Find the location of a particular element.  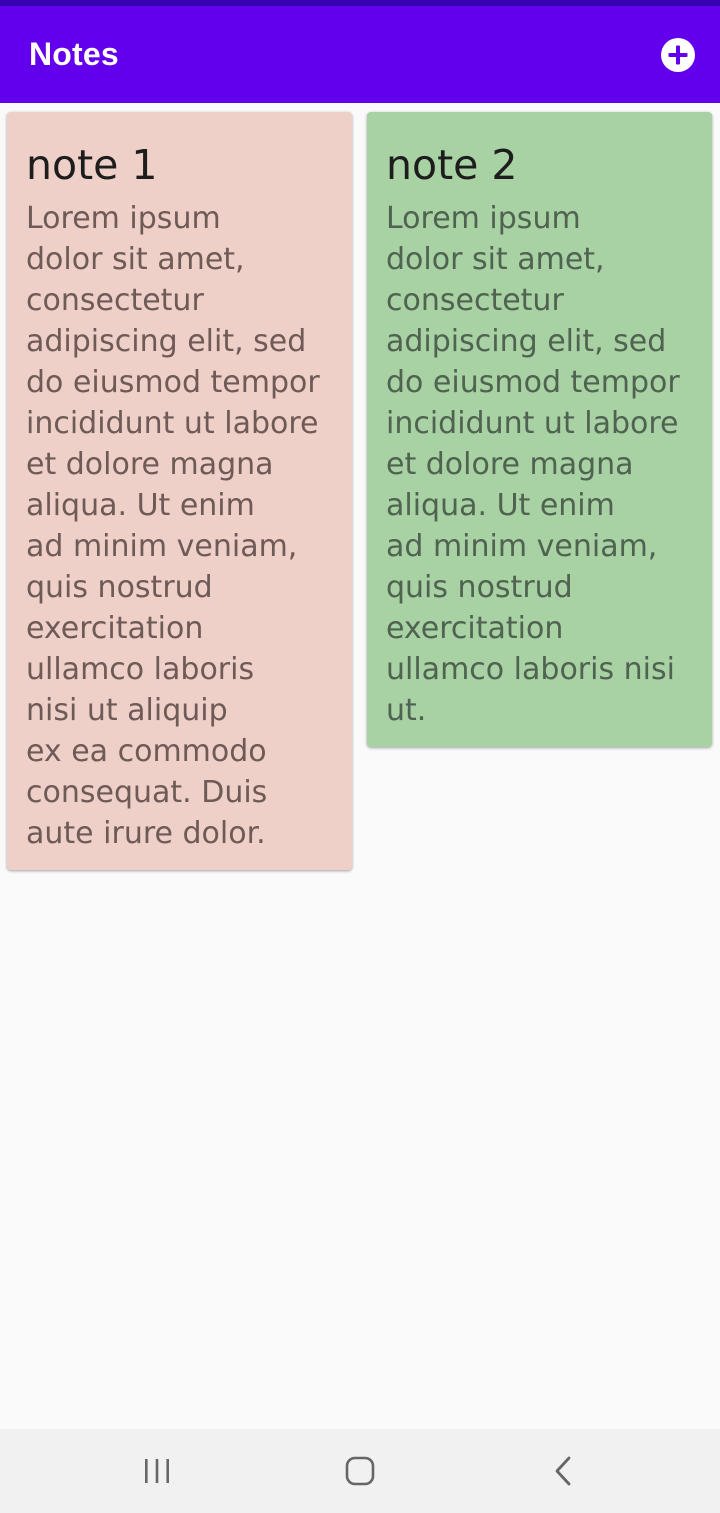

note-title: note 2 is located at coordinates (452, 165).